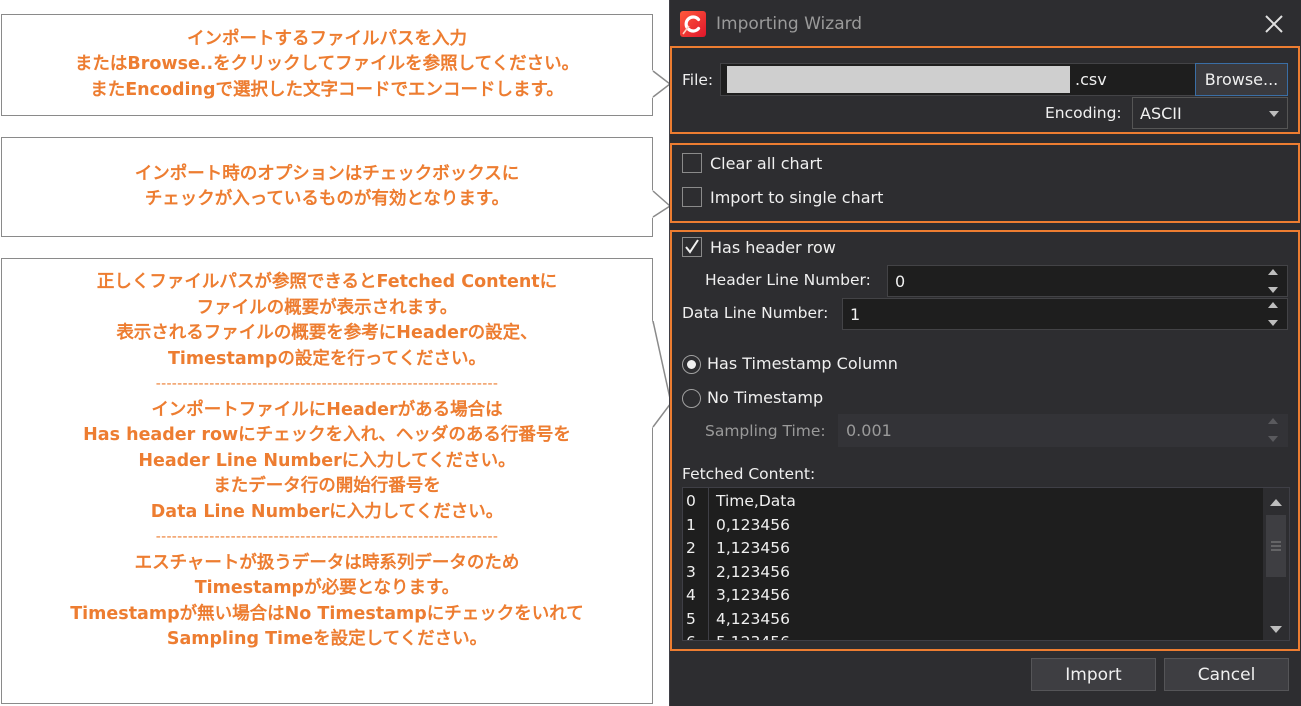  I want to click on no-timestamp-radio, so click(691, 398).